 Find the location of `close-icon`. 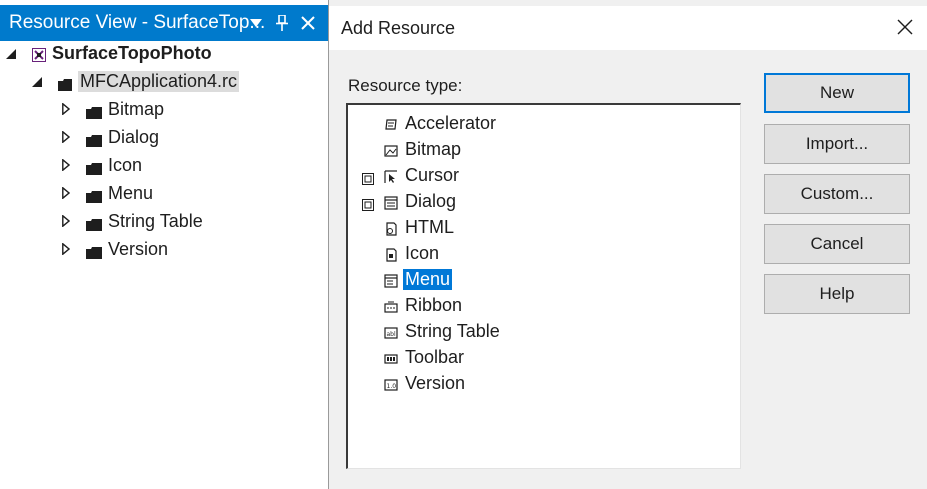

close-icon is located at coordinates (308, 23).